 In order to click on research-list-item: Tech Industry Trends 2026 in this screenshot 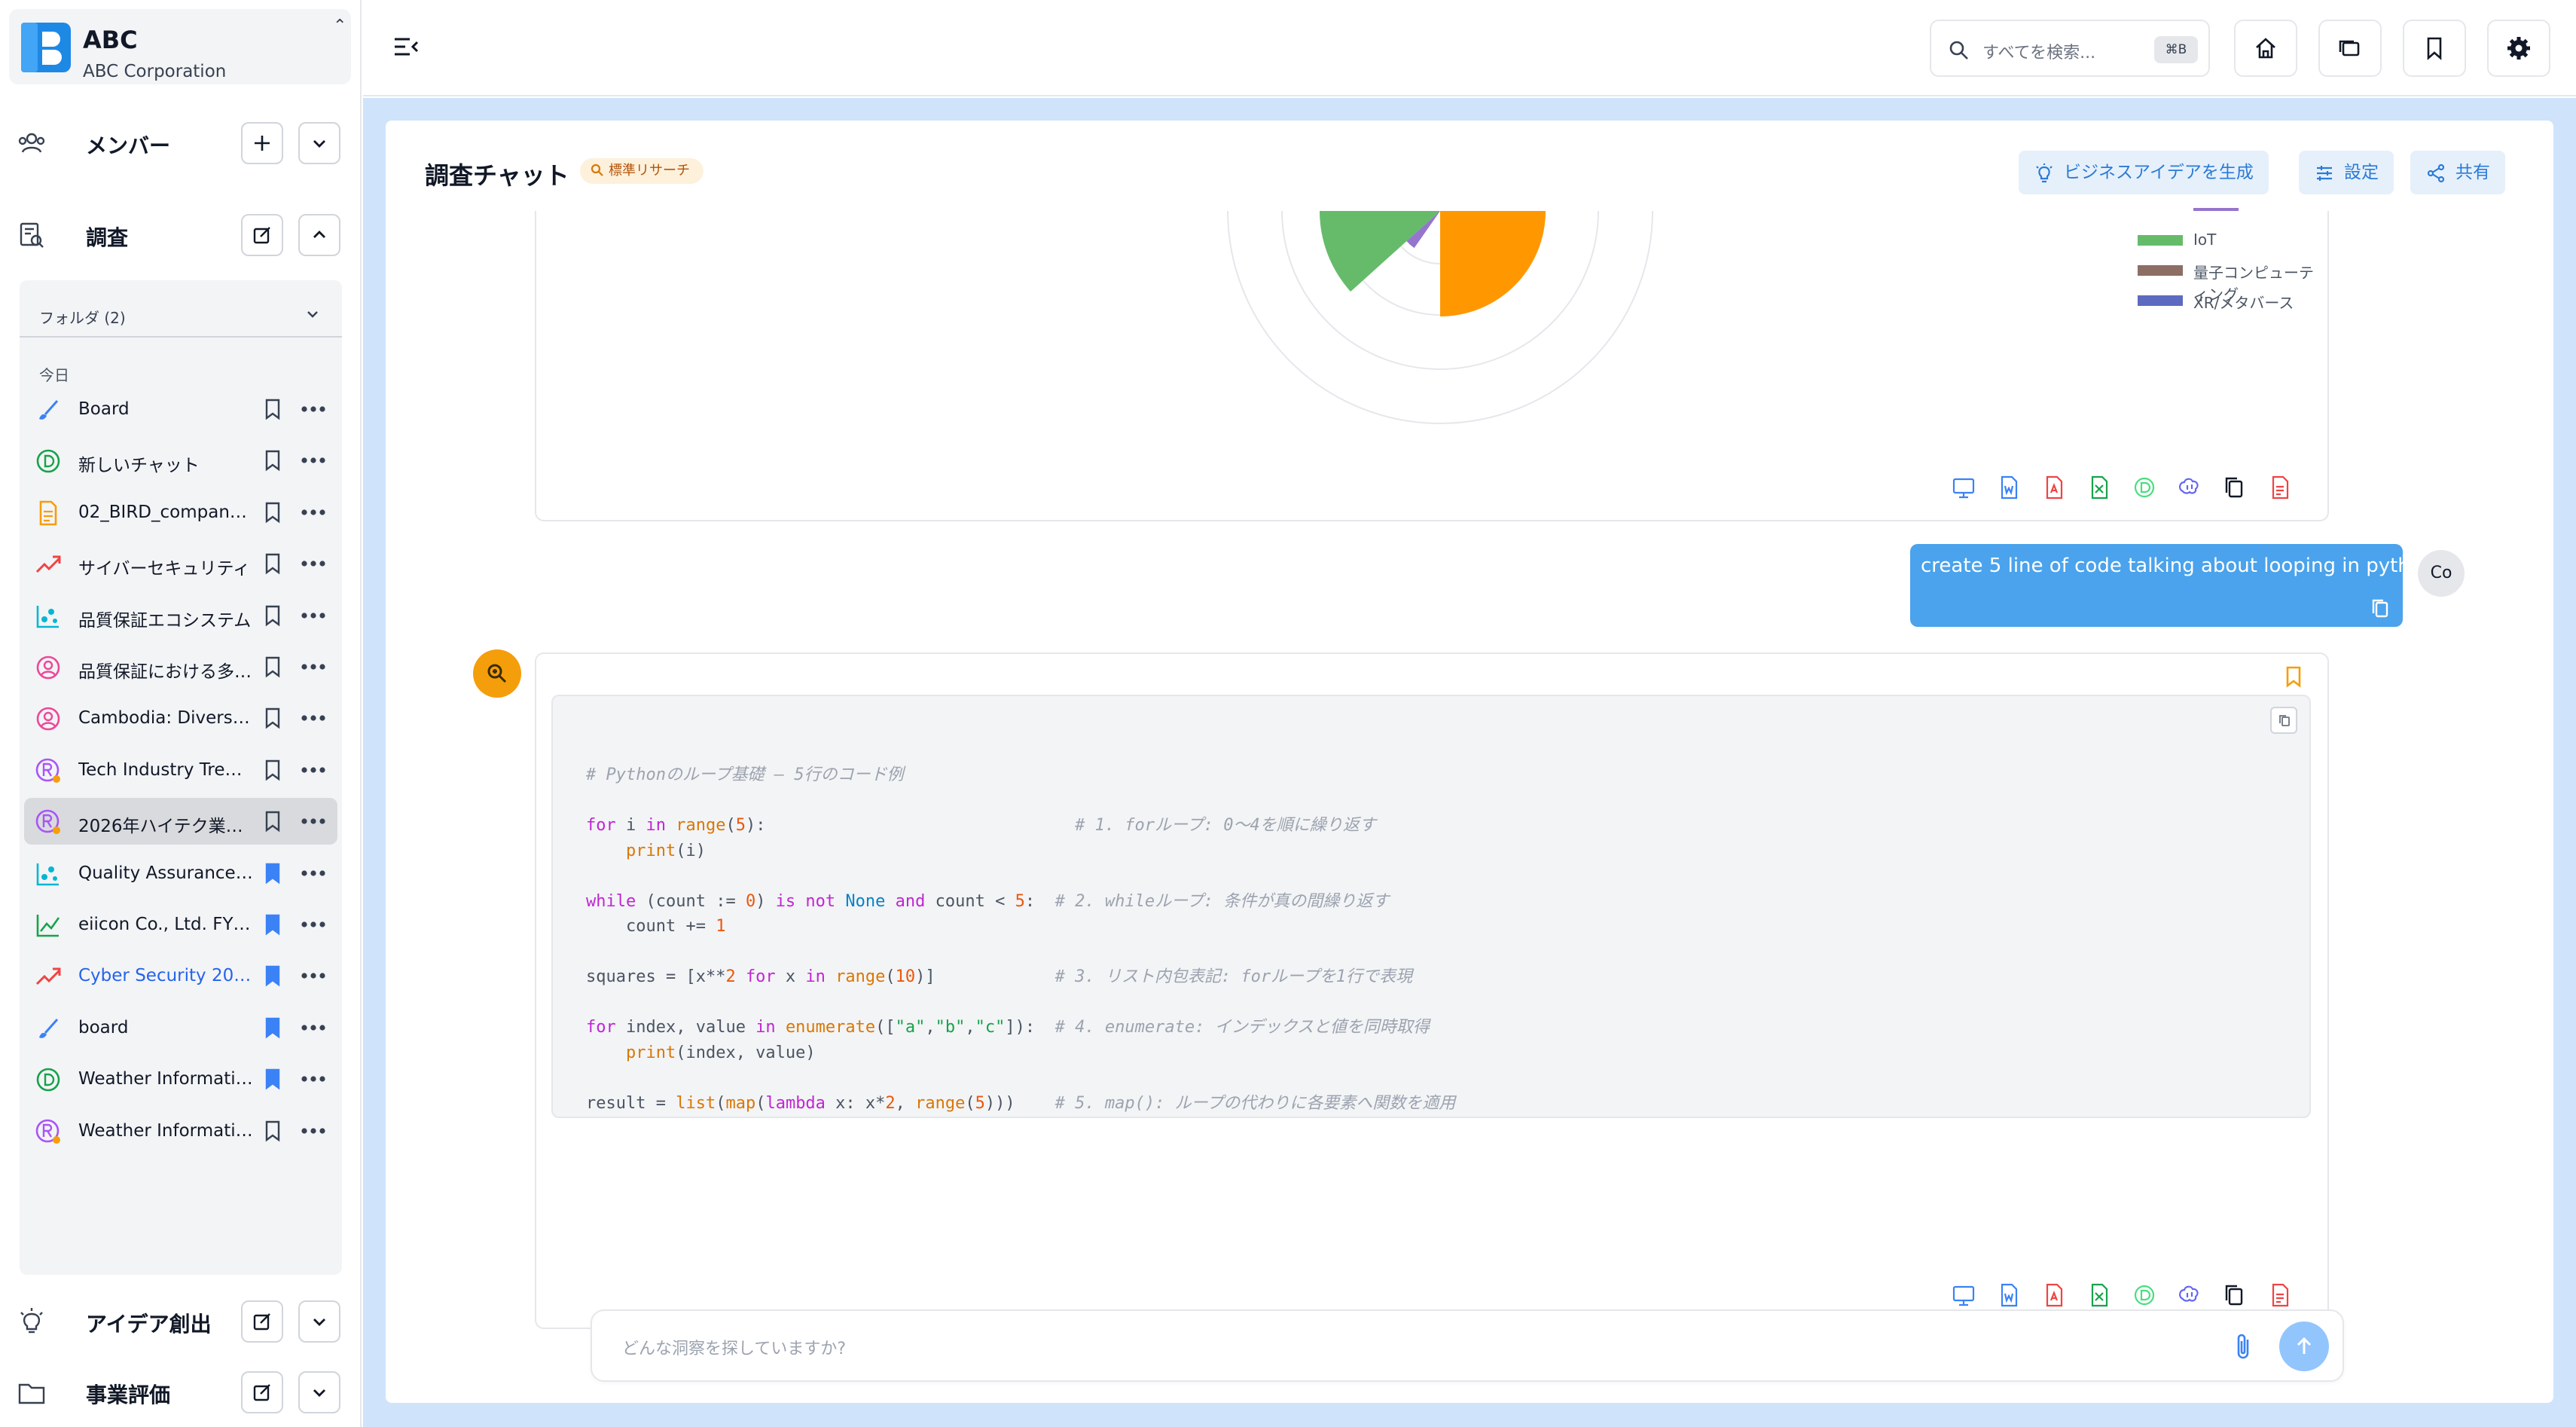, I will do `click(181, 770)`.